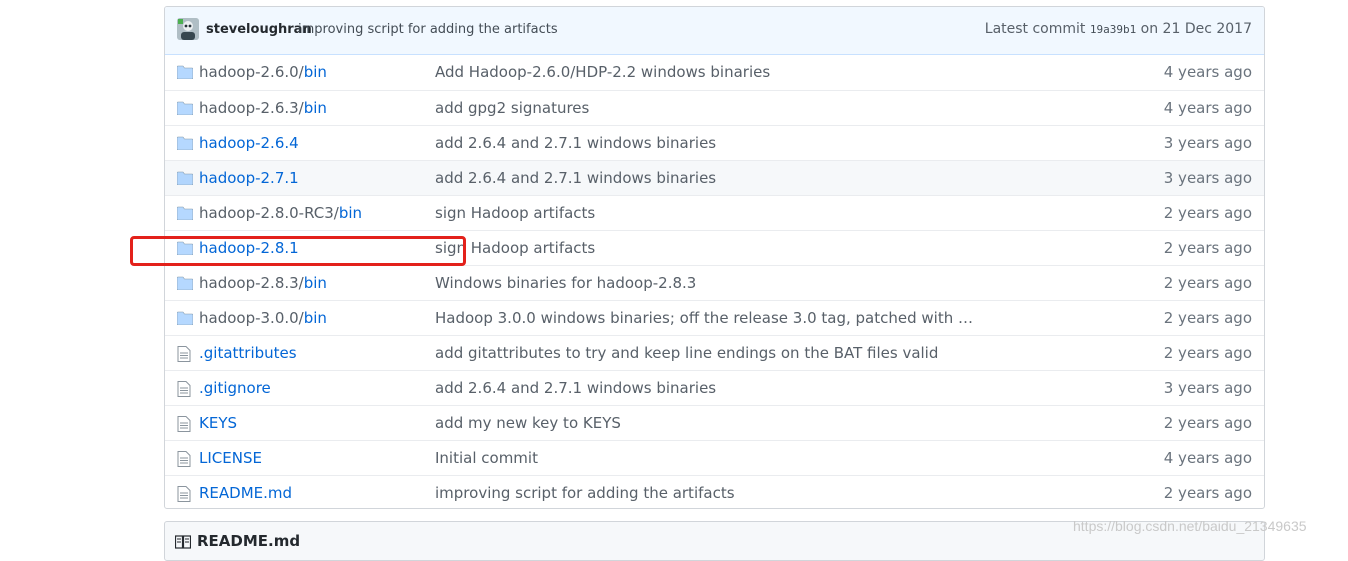 The width and height of the screenshot is (1348, 561). I want to click on file-name-main: hadoop-2.8.3/, so click(251, 283).